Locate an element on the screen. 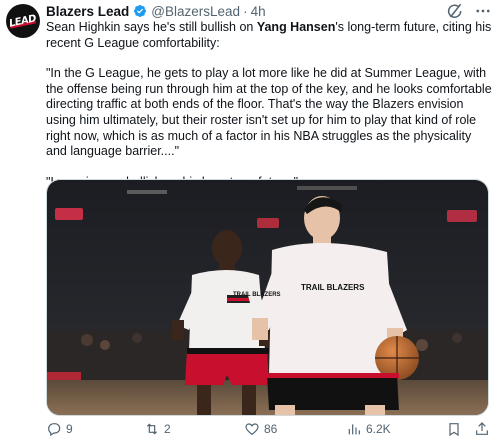 Image resolution: width=500 pixels, height=440 pixels. avatar: LEAD is located at coordinates (23, 21).